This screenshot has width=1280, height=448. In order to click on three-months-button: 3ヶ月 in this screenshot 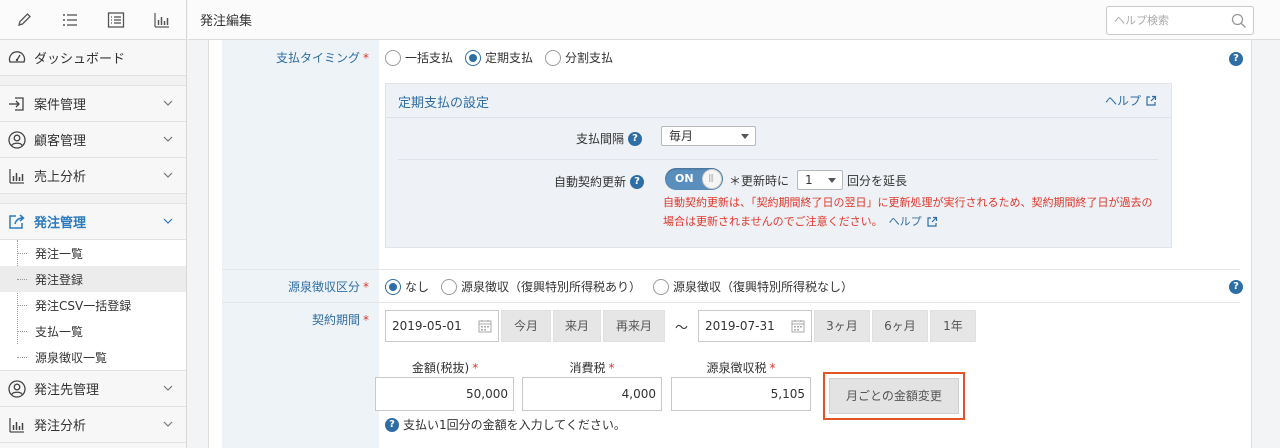, I will do `click(842, 326)`.